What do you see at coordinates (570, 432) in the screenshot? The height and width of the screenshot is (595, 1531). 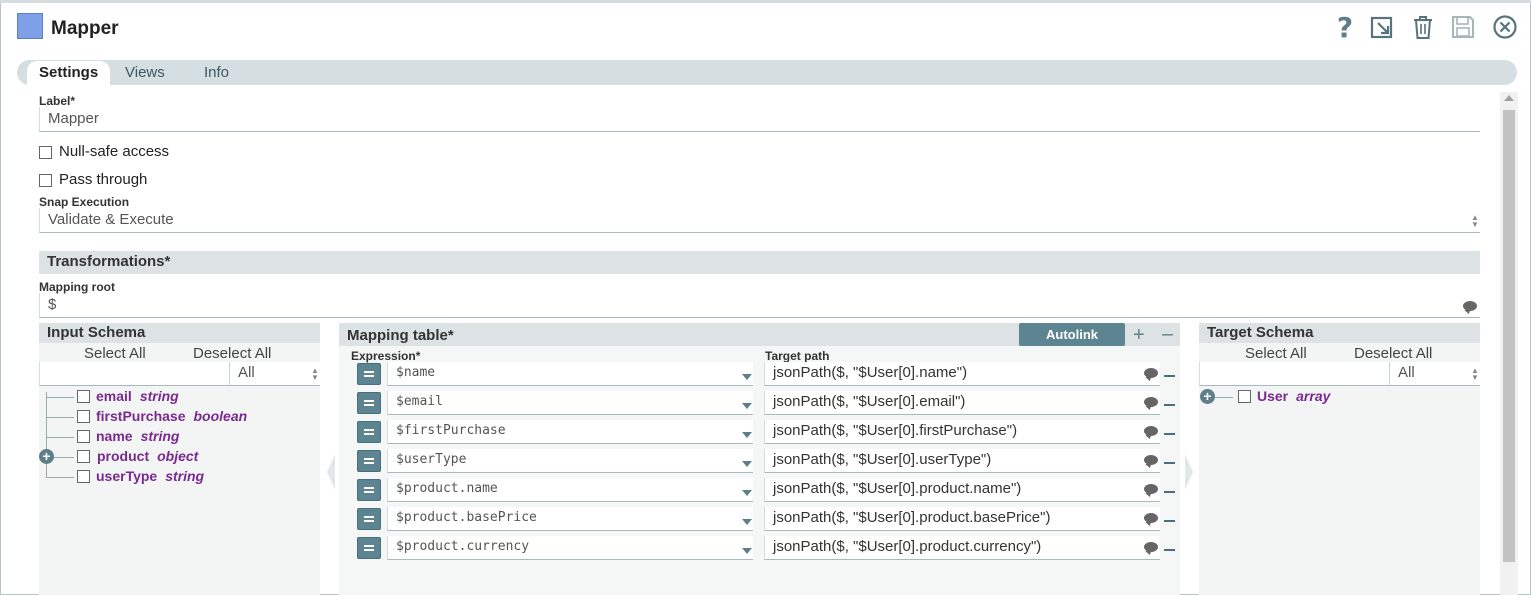 I see `expression-input: $firstPurchase` at bounding box center [570, 432].